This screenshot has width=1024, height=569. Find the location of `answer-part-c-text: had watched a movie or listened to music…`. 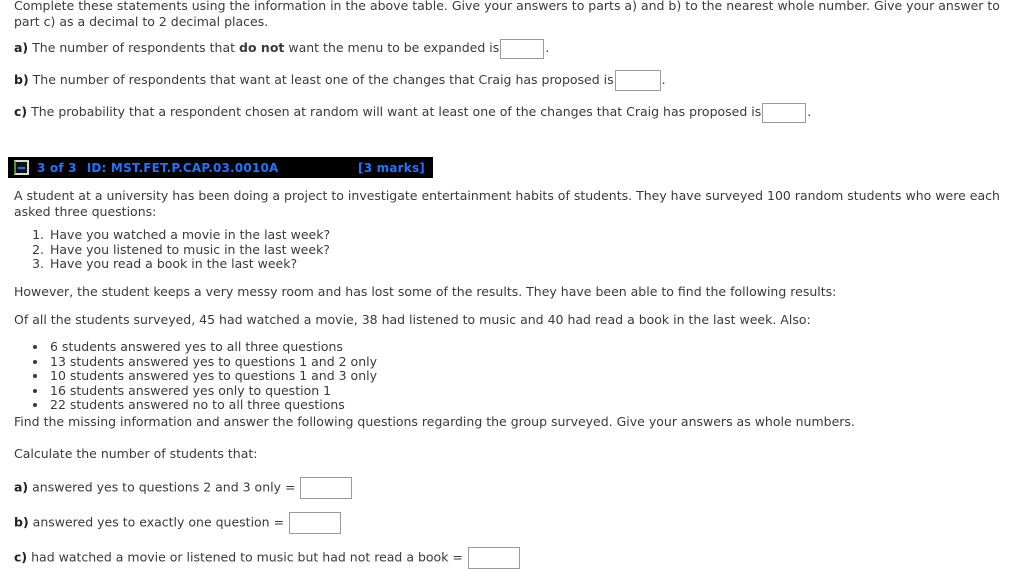

answer-part-c-text: had watched a movie or listened to music… is located at coordinates (247, 557).